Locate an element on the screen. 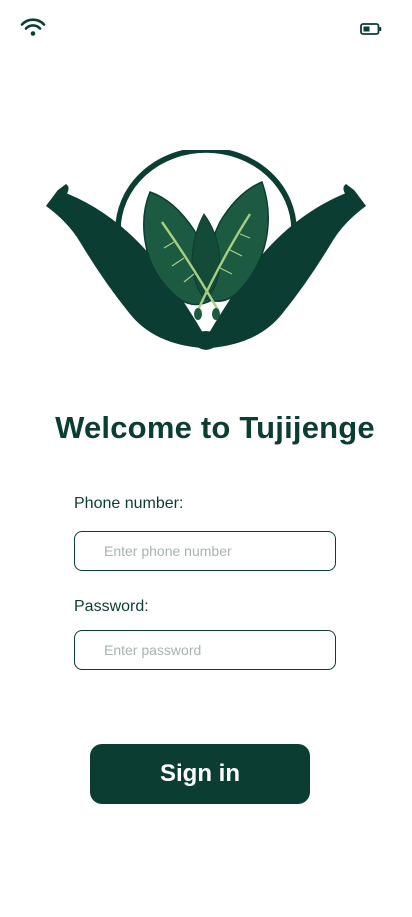 This screenshot has height=917, width=412. phone-number-label: Phone number: is located at coordinates (129, 503).